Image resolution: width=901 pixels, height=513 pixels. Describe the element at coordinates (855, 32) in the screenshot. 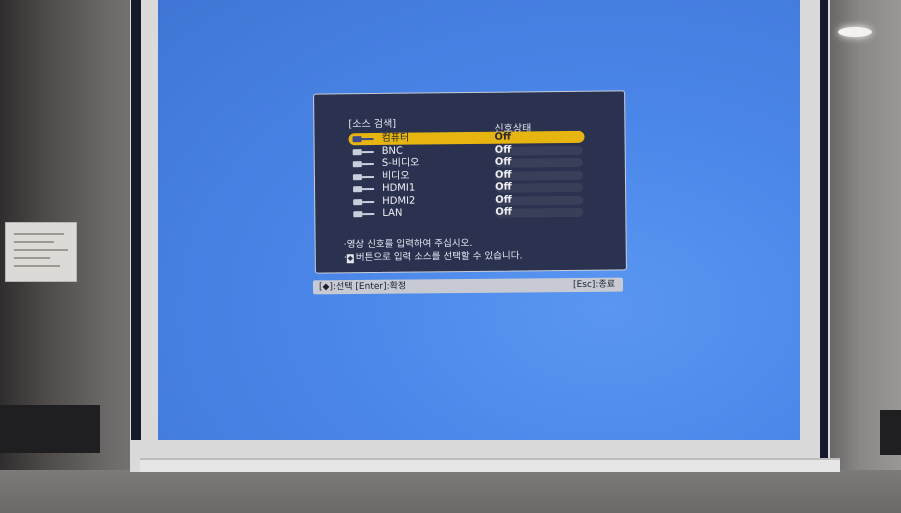

I see `ceiling-light` at that location.